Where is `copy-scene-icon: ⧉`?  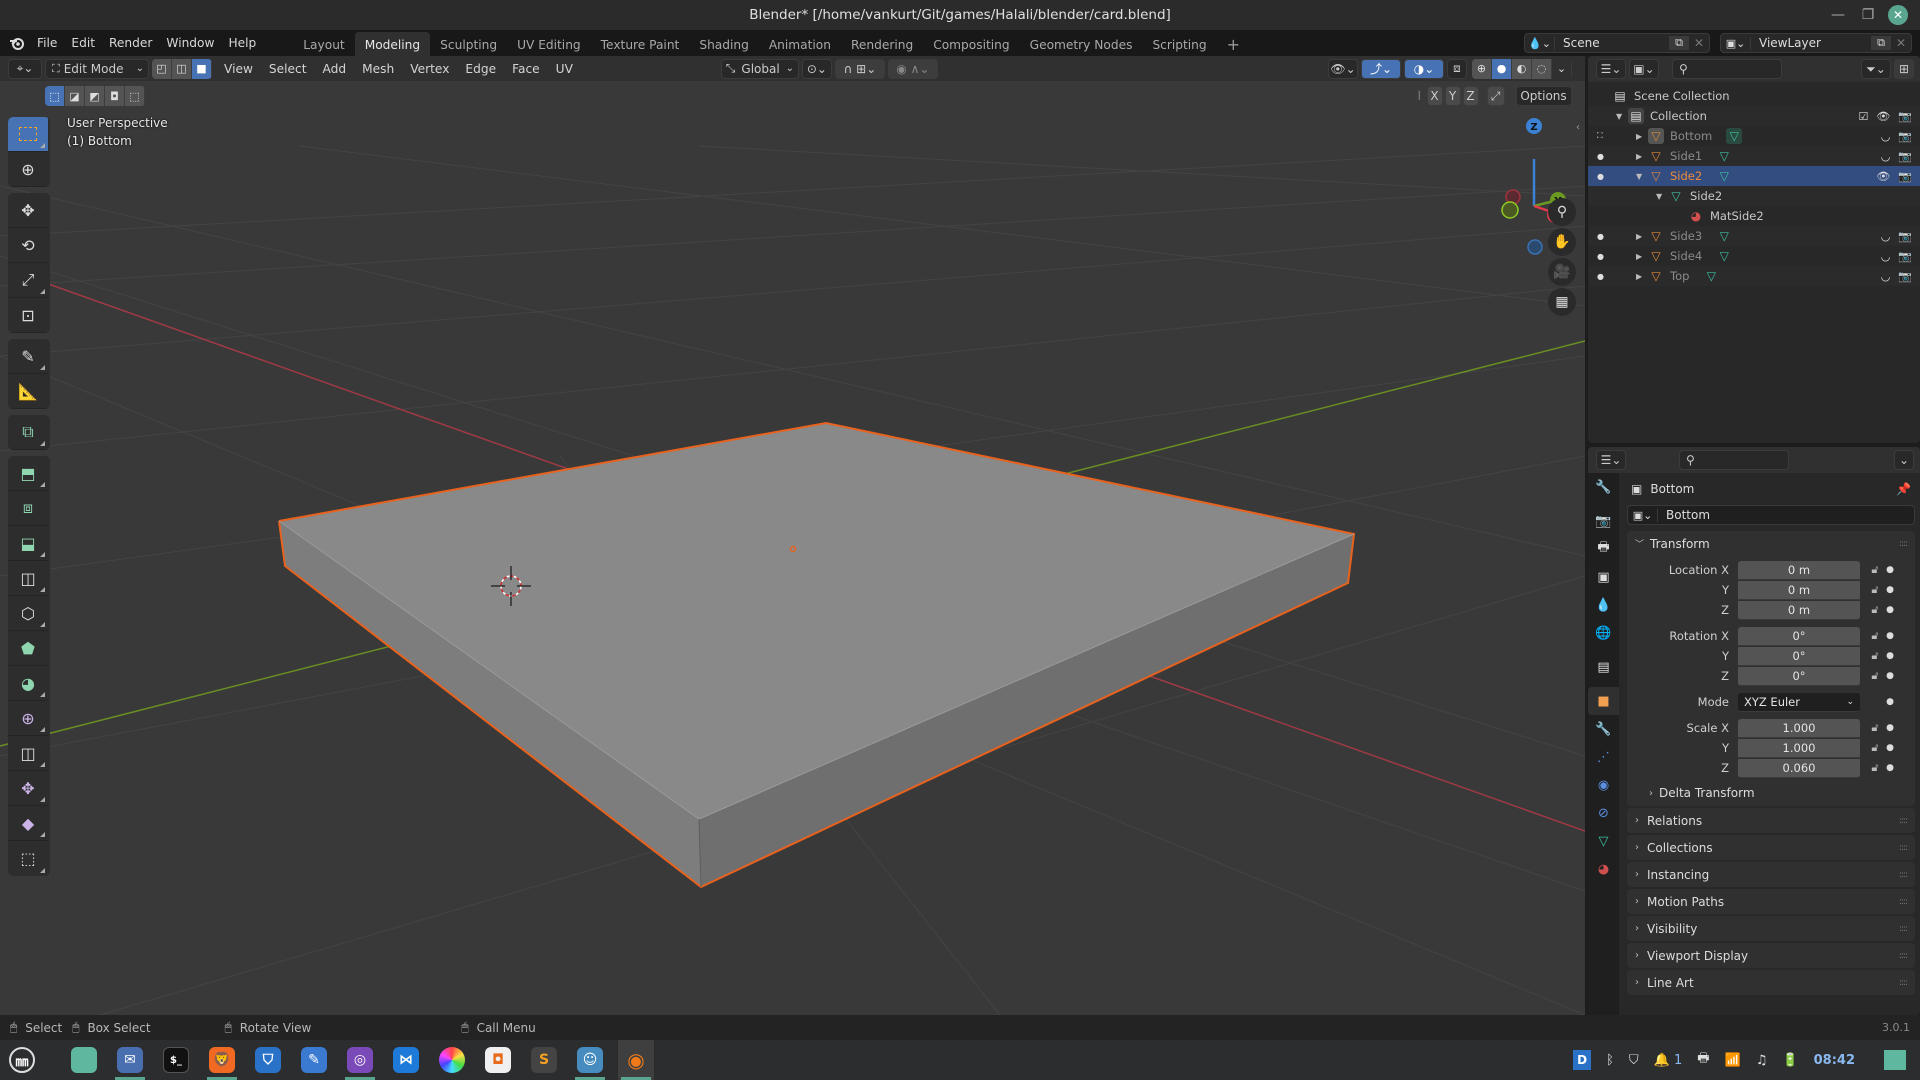 copy-scene-icon: ⧉ is located at coordinates (1679, 43).